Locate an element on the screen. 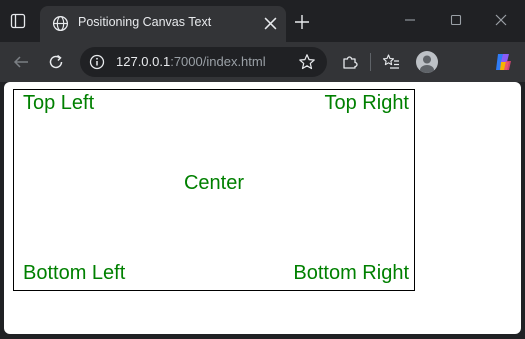  star-icon is located at coordinates (307, 62).